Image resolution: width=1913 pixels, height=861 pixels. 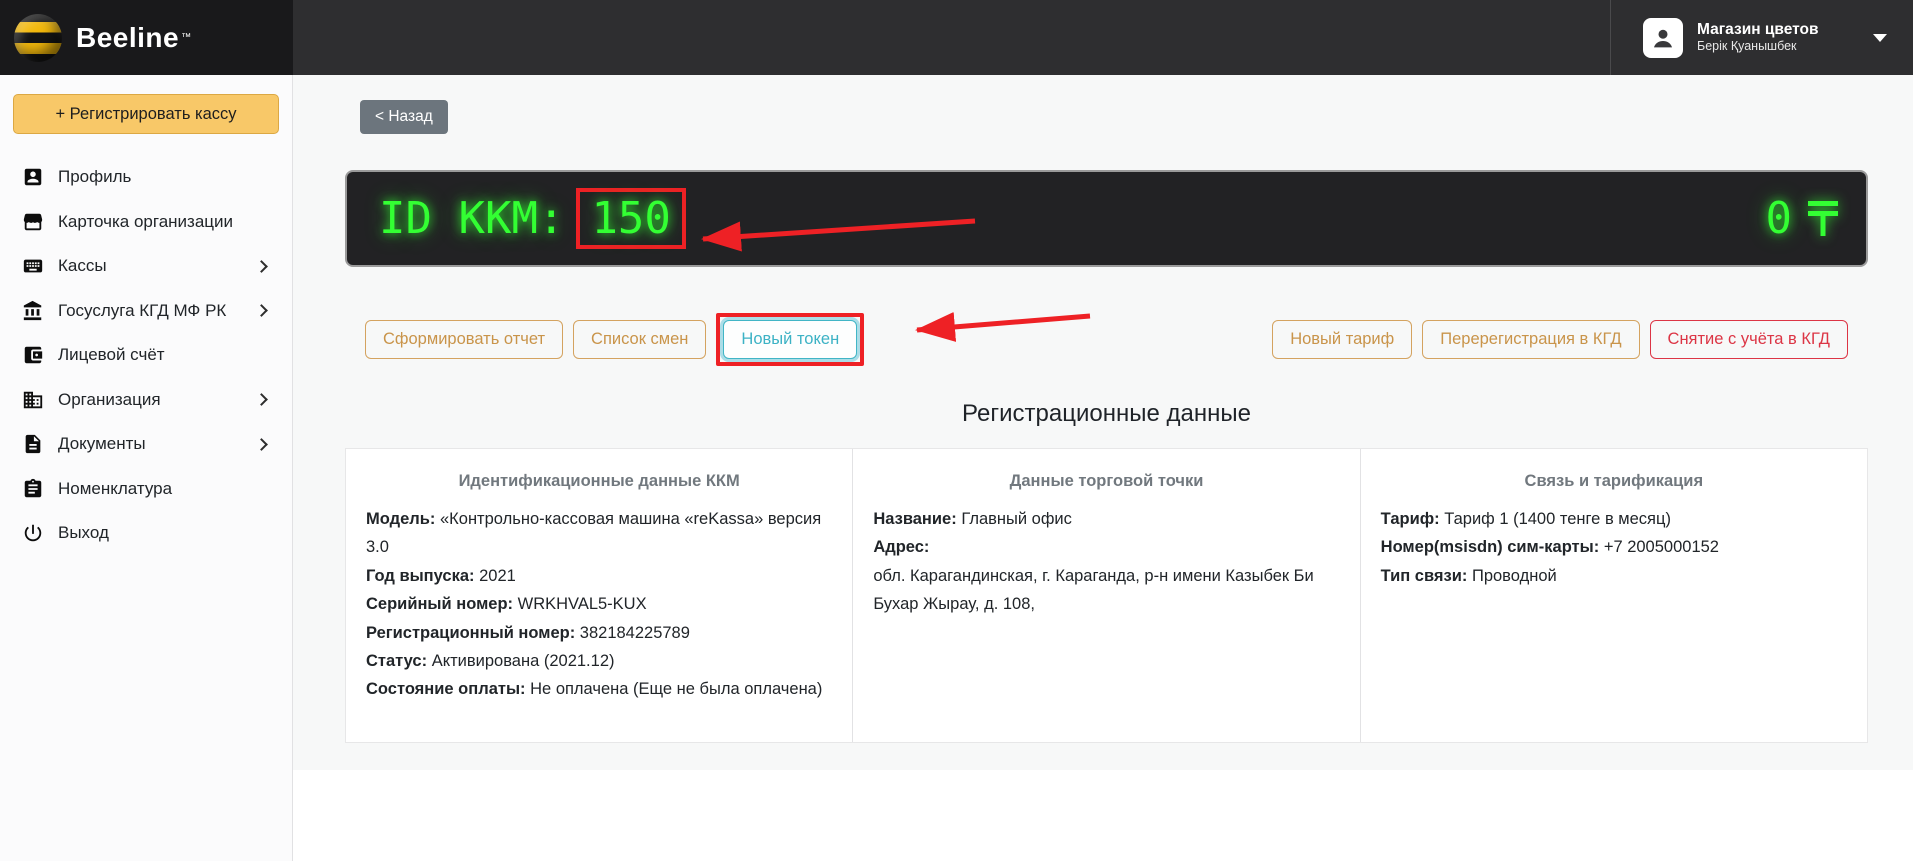 I want to click on reregistration-button: Перерегистрация в КГД, so click(x=1531, y=339).